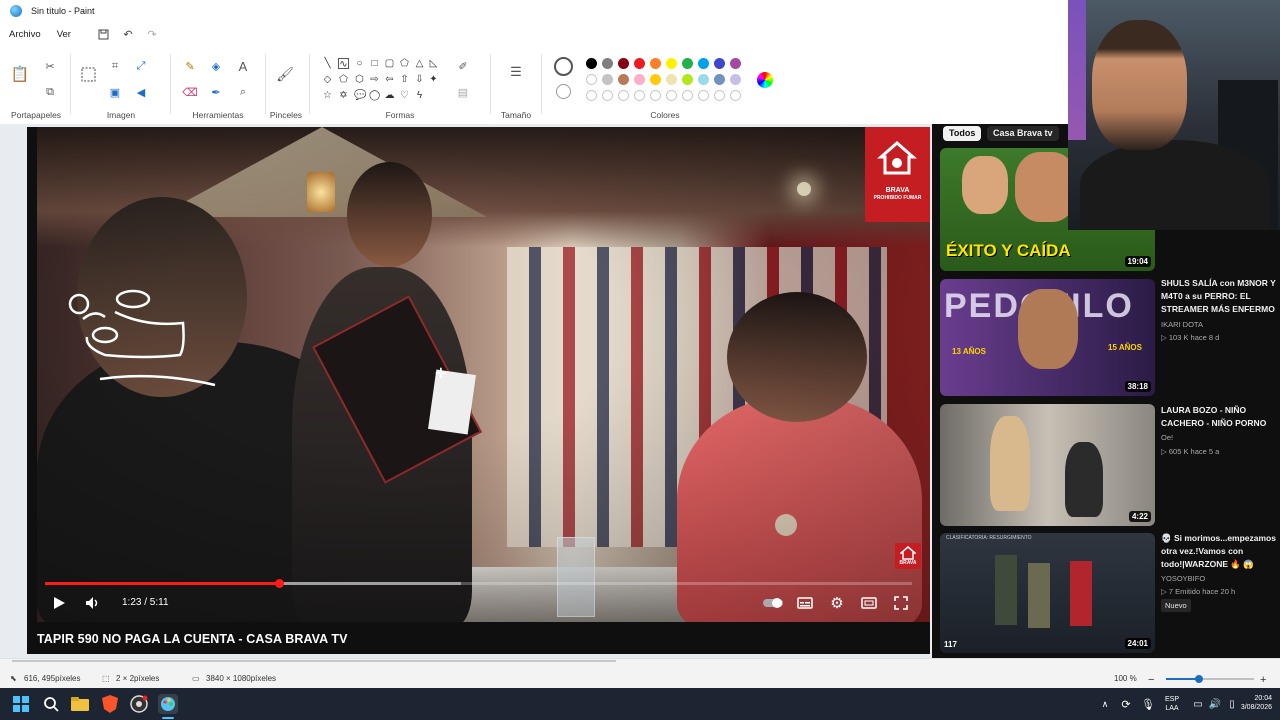  I want to click on fill-icon: ◈, so click(216, 66).